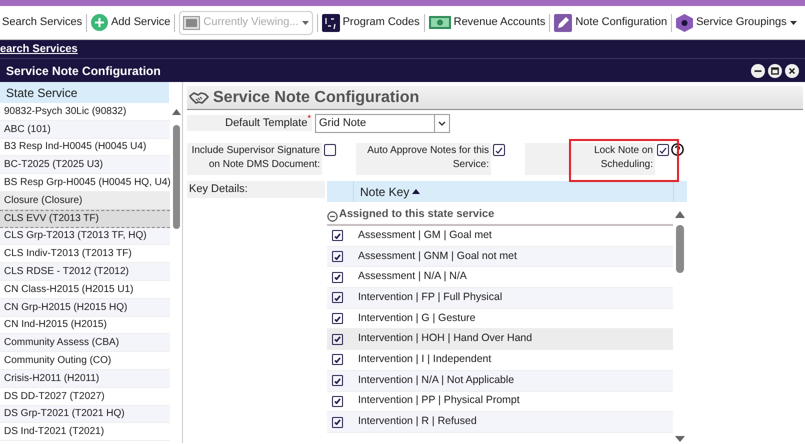 The image size is (805, 444). I want to click on grid-row: Intervention | PP | Physical Prompt, so click(500, 402).